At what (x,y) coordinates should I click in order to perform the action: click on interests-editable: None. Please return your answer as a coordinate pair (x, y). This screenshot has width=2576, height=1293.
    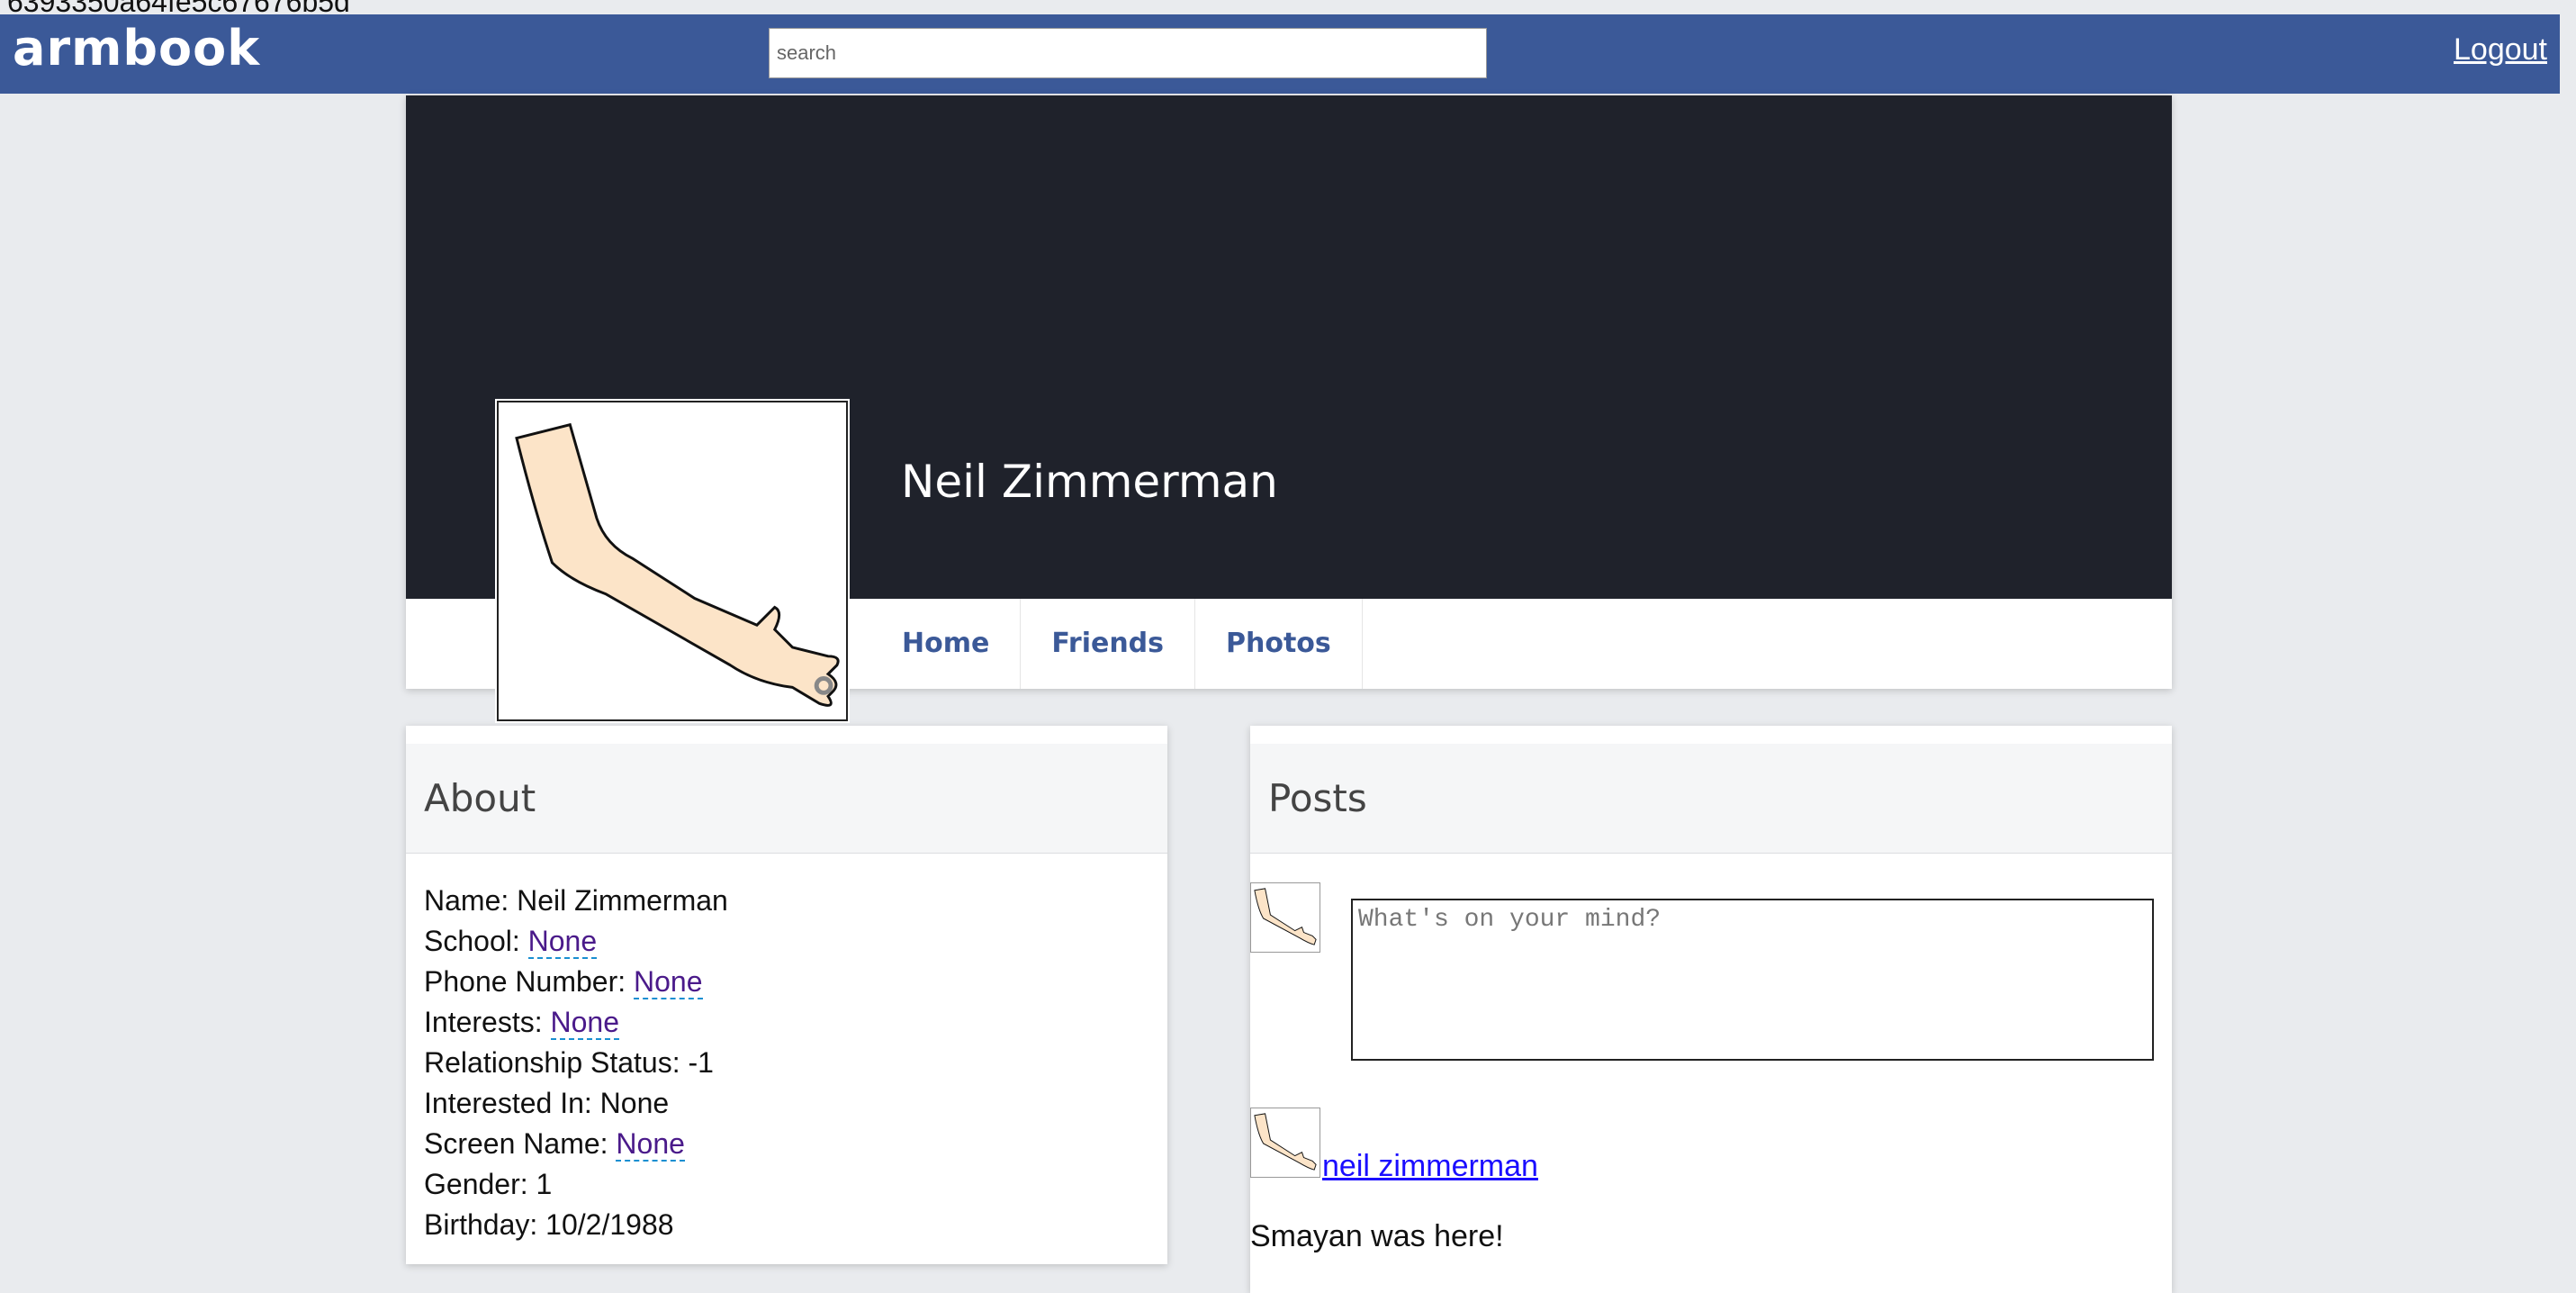
    Looking at the image, I should click on (584, 1023).